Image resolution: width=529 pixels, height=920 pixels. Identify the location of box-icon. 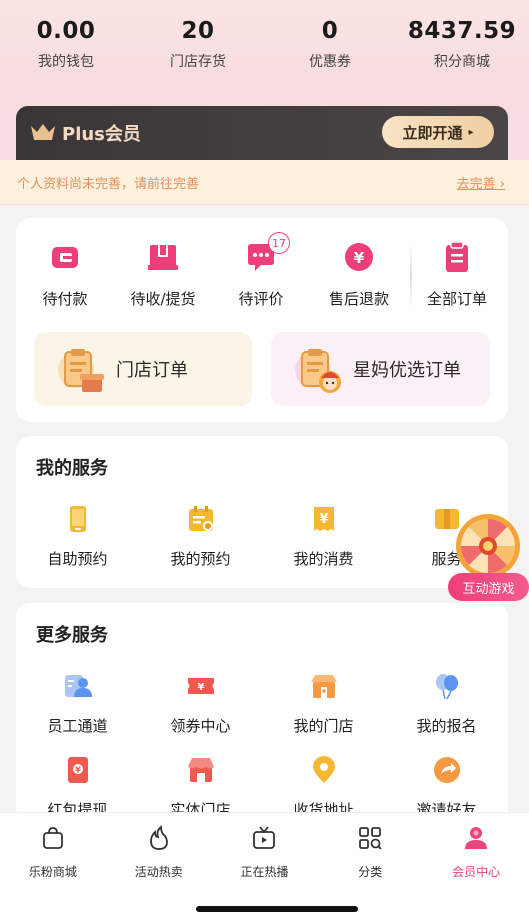
(163, 257).